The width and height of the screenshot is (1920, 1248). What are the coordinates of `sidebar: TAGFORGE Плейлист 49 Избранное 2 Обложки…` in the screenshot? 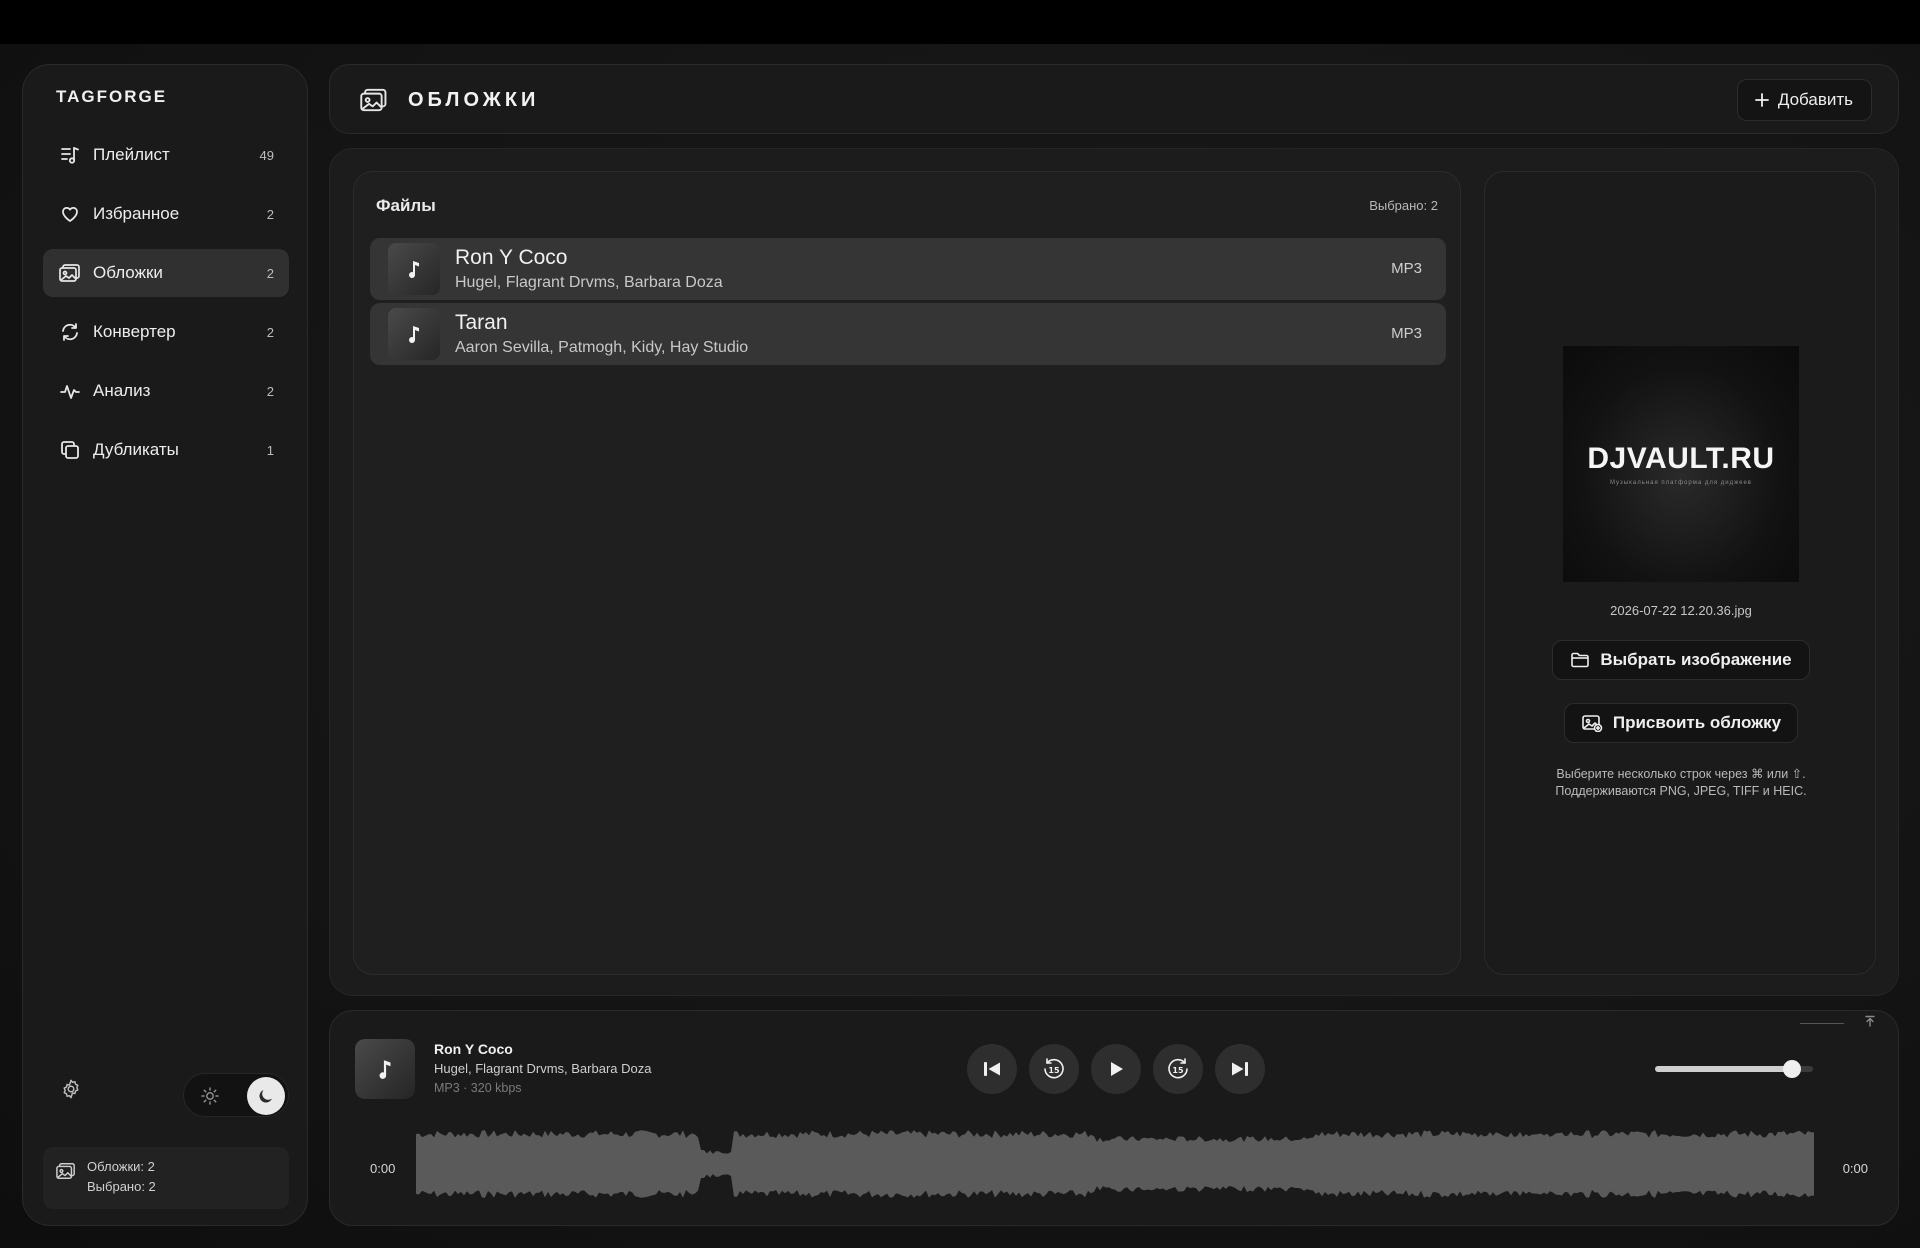 It's located at (165, 645).